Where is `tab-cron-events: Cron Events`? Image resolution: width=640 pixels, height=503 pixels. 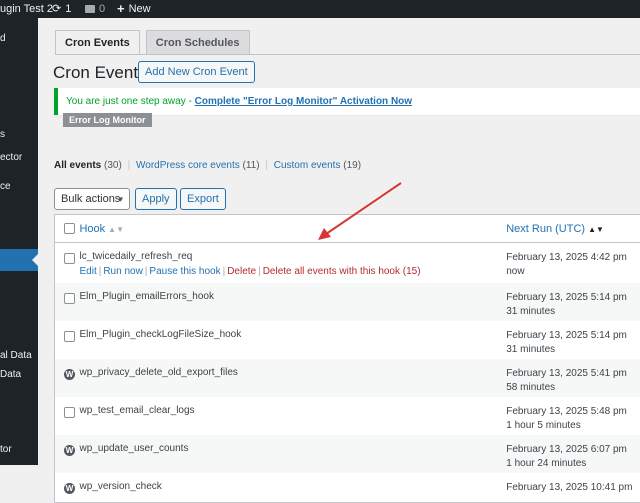
tab-cron-events: Cron Events is located at coordinates (97, 42).